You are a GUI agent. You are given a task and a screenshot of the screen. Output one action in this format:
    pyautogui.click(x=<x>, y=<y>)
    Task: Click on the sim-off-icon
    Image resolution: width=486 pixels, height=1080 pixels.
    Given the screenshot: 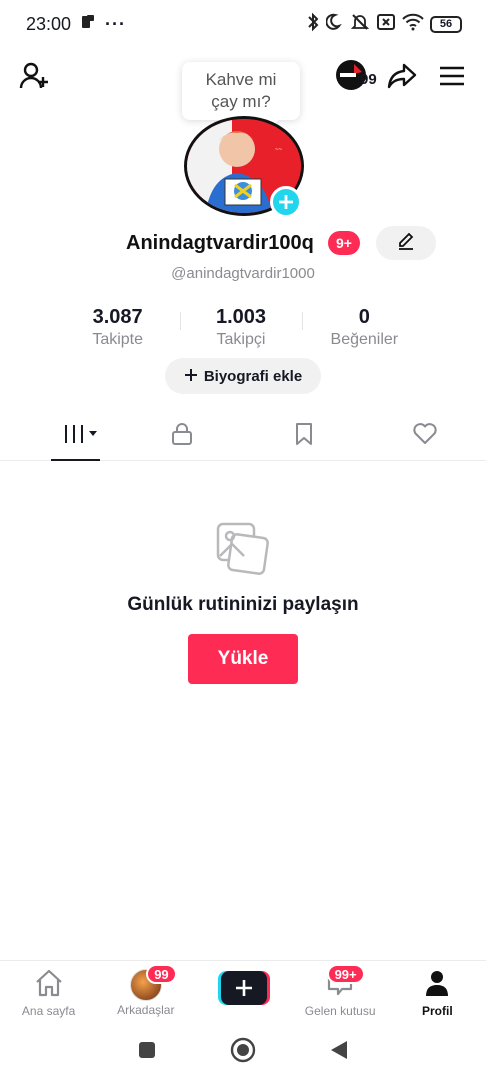 What is the action you would take?
    pyautogui.click(x=386, y=24)
    